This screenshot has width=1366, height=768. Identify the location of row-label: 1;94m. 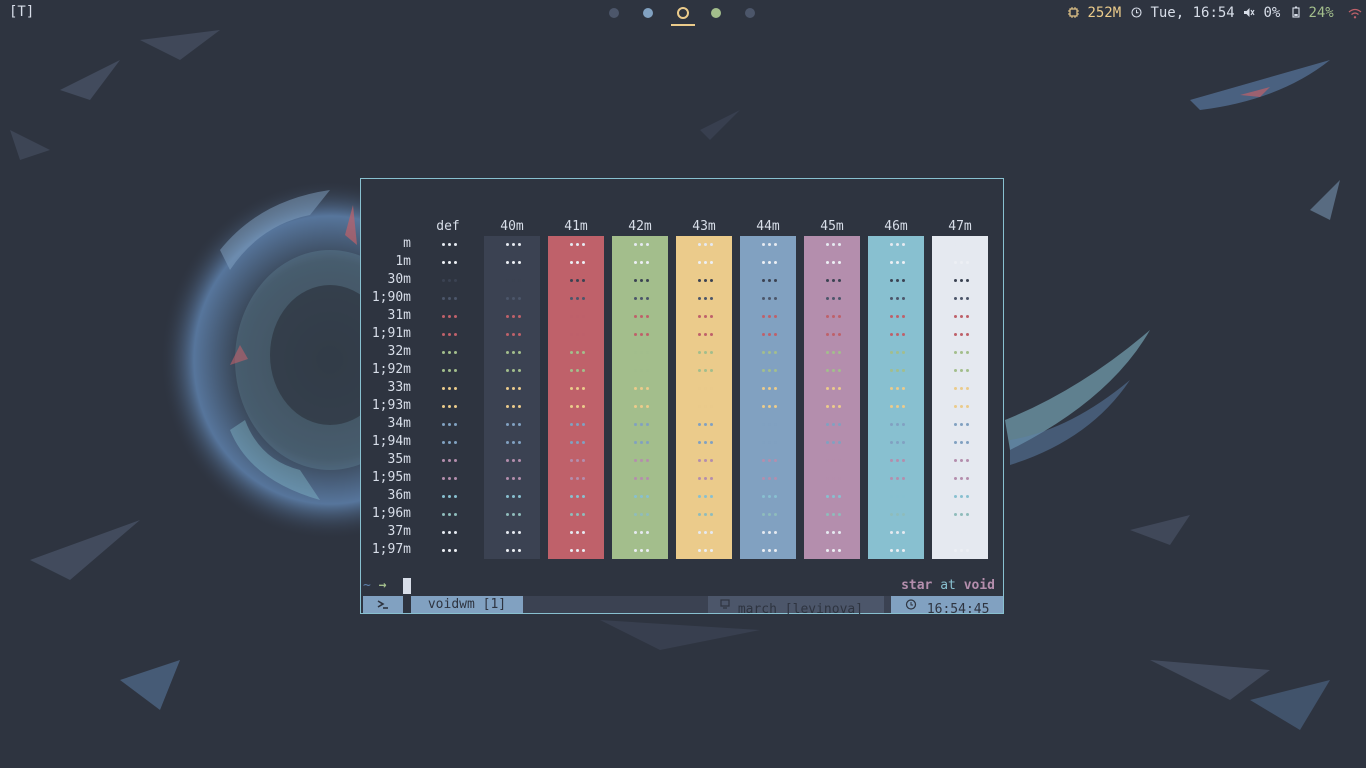
(391, 441).